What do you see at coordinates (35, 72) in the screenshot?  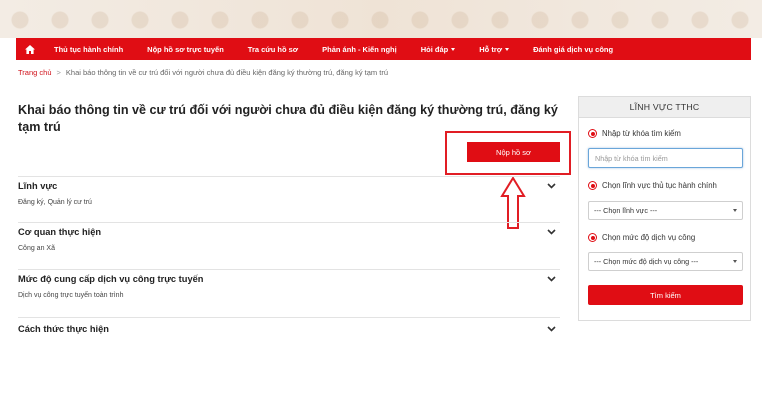 I see `breadcrumb-home-link: Trang chủ` at bounding box center [35, 72].